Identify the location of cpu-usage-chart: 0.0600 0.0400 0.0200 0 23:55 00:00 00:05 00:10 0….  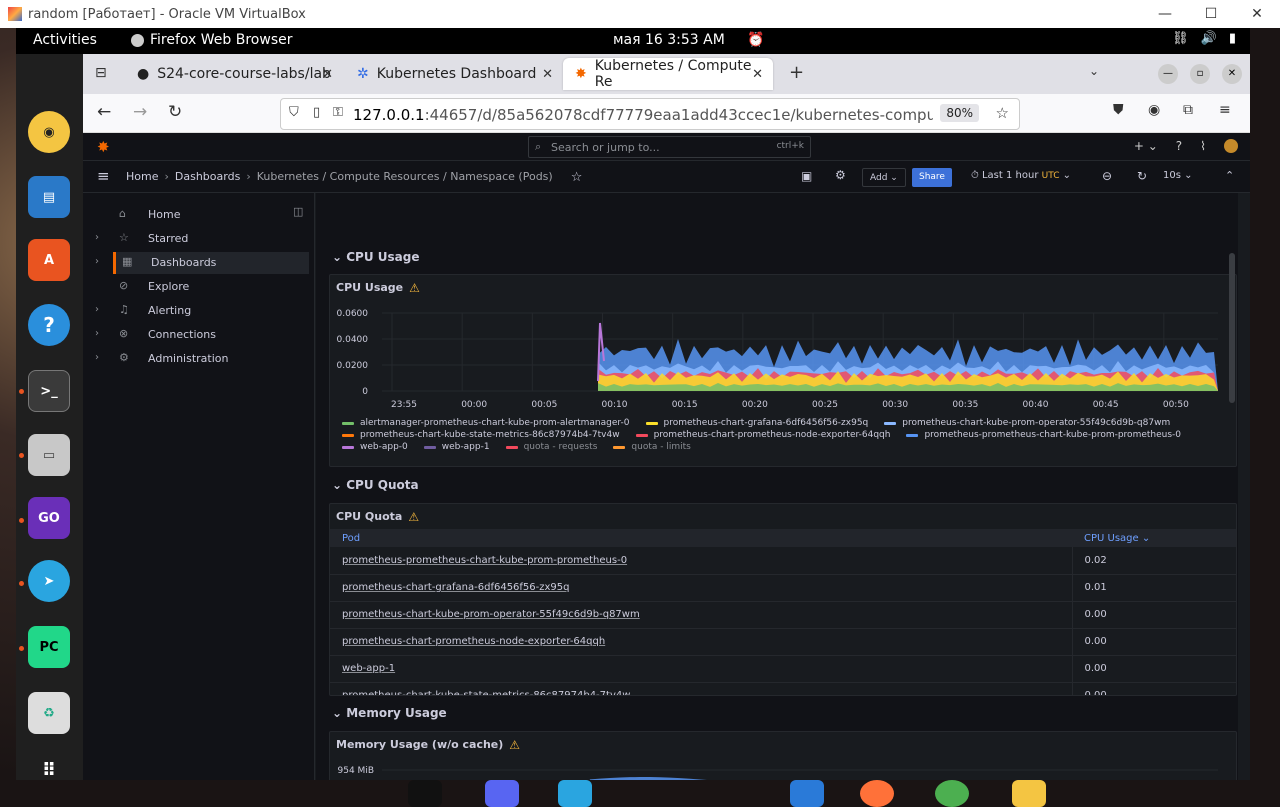
(783, 370).